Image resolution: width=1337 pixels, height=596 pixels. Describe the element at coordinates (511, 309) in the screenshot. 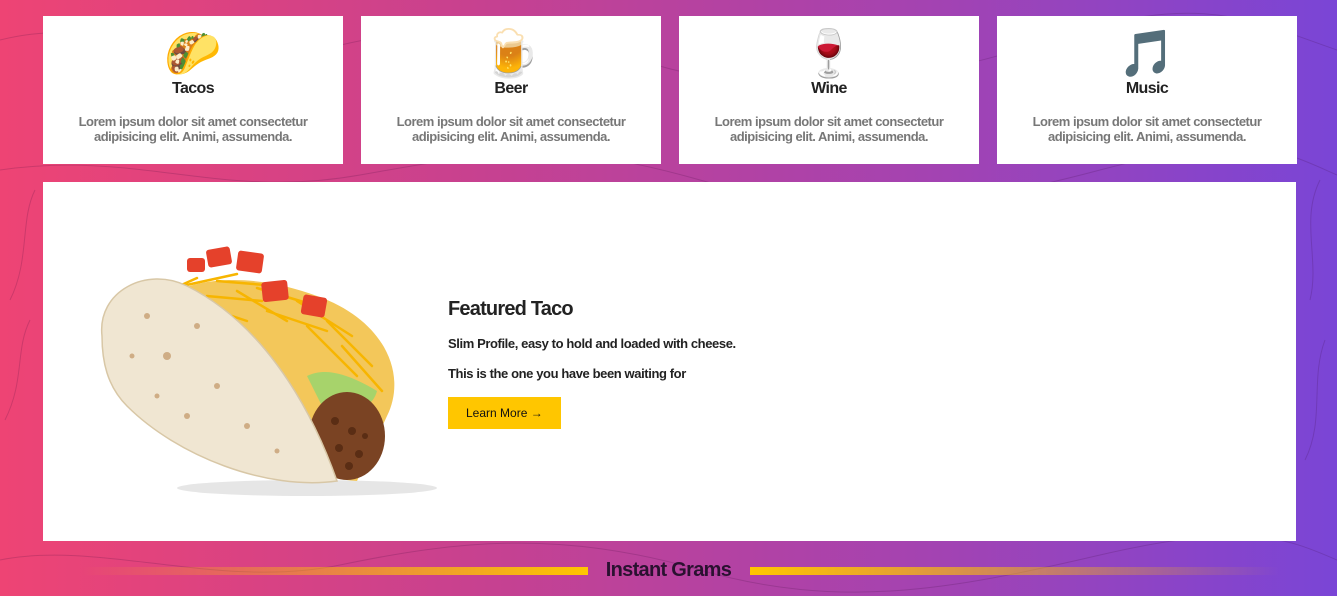

I see `featured-title: Featured Taco` at that location.